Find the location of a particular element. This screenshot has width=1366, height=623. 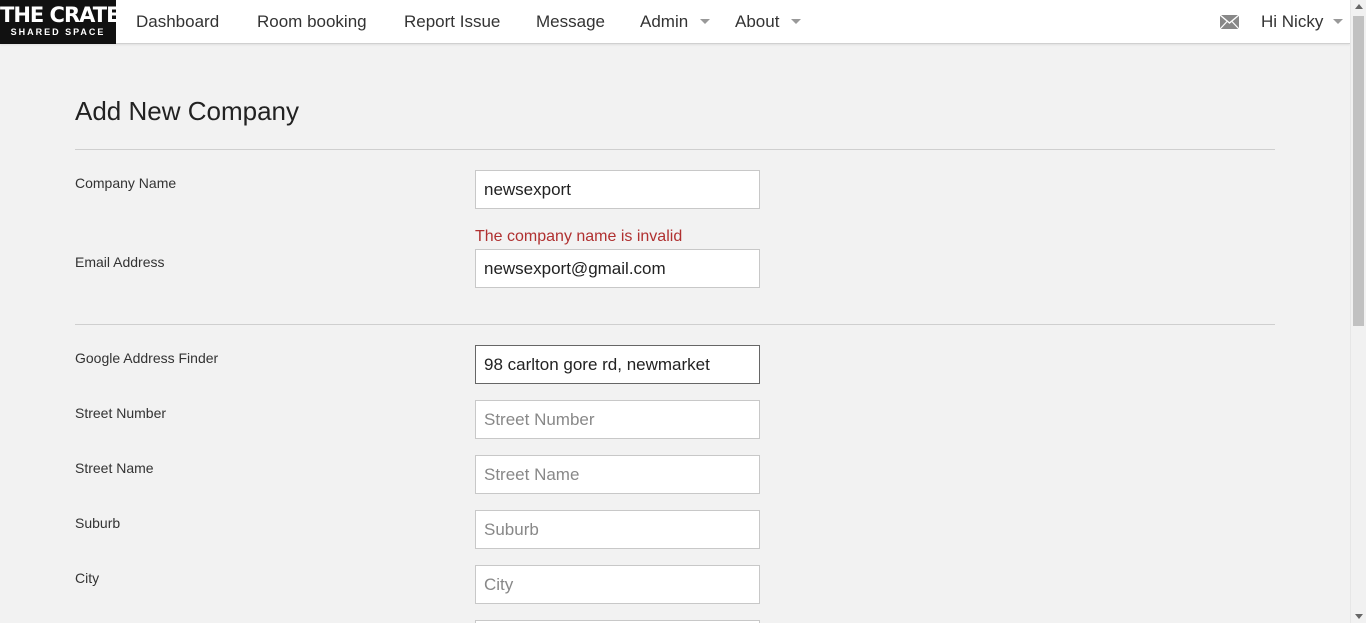

street-name-label: Street Name is located at coordinates (114, 468).